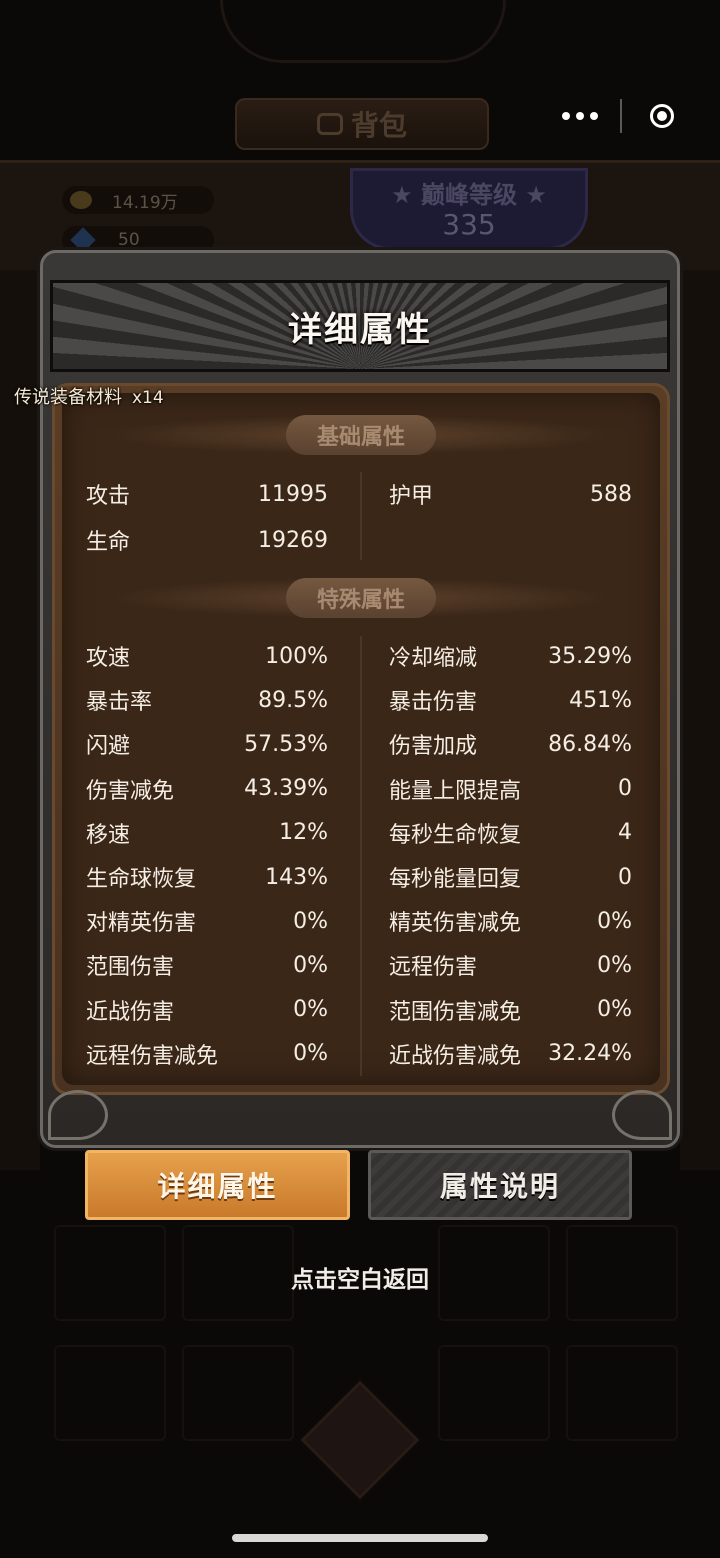 The width and height of the screenshot is (720, 1558). I want to click on stat-row: 远程伤害减免 0%, so click(207, 1054).